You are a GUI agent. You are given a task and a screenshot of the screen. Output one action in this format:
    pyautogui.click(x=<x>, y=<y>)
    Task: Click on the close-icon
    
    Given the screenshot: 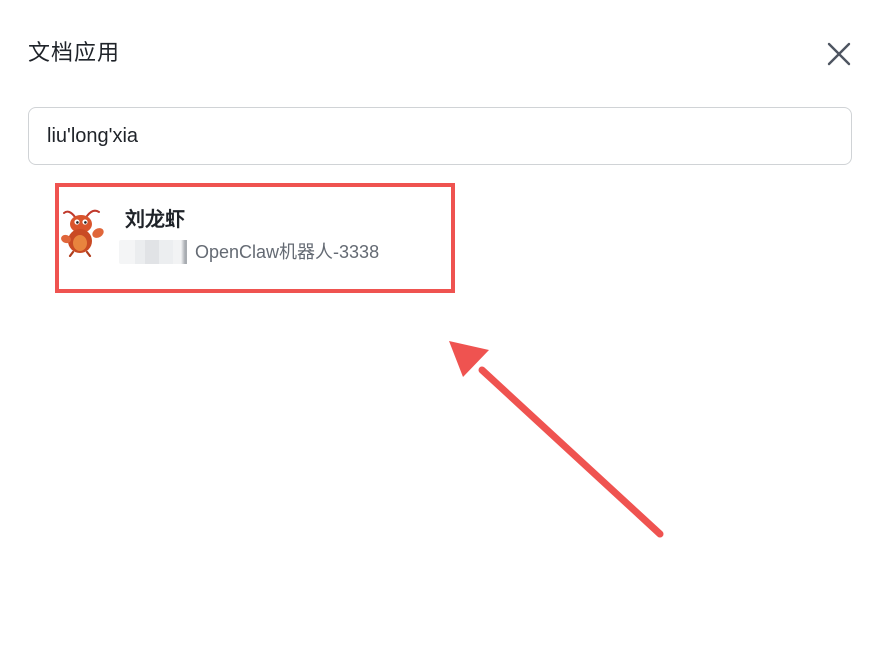 What is the action you would take?
    pyautogui.click(x=839, y=54)
    